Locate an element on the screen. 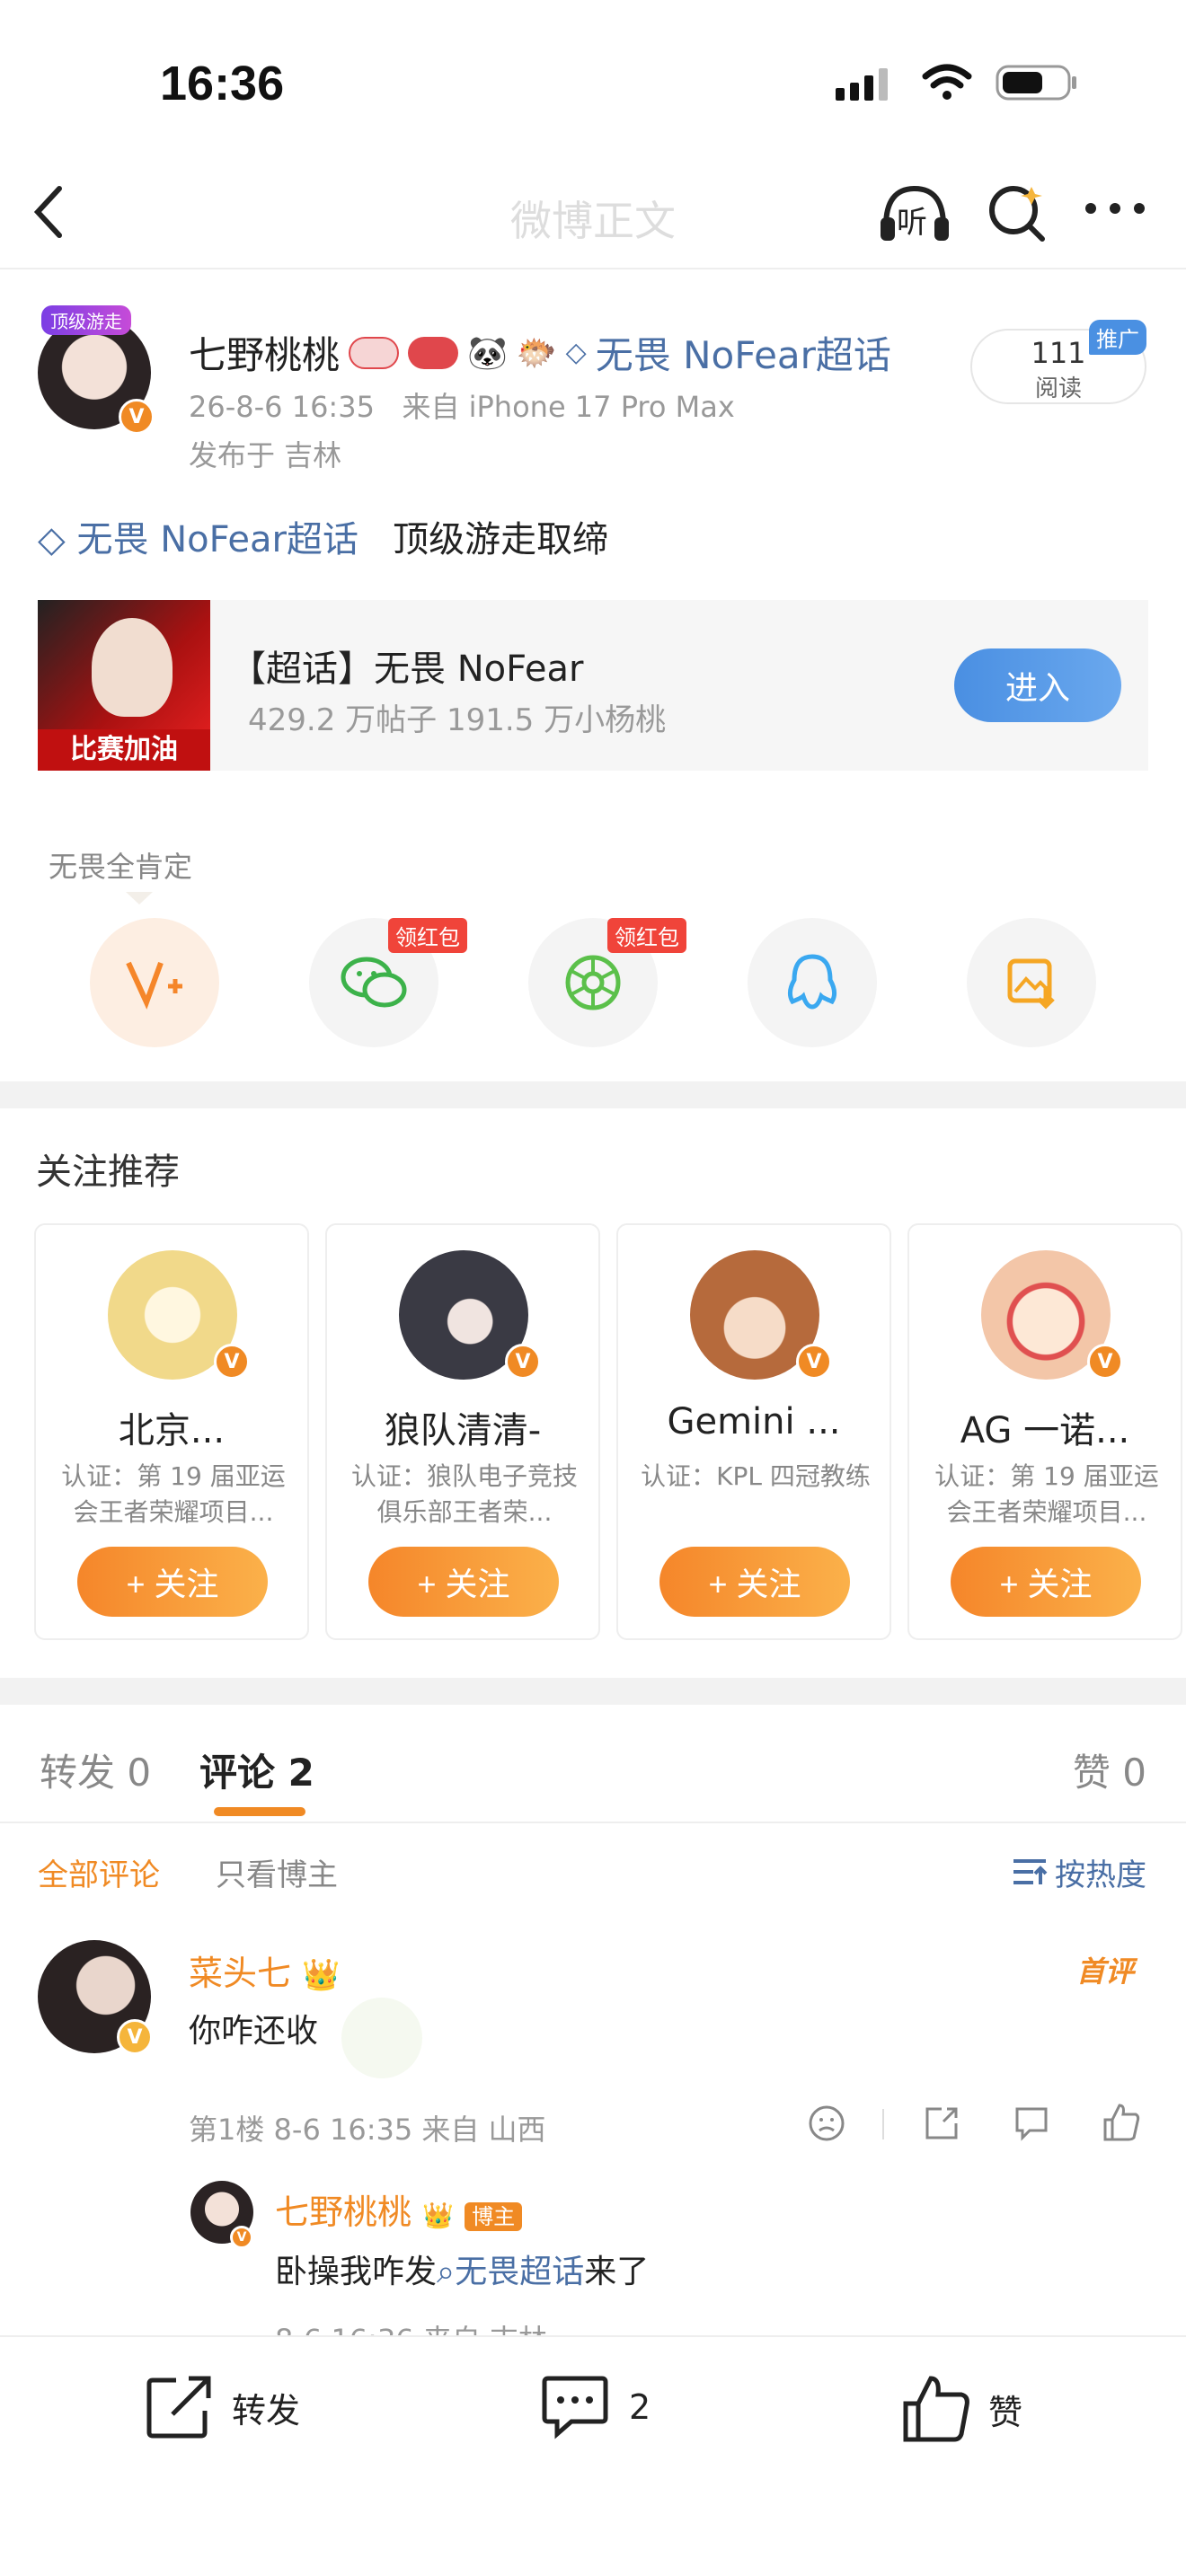  save-image-button is located at coordinates (1031, 982).